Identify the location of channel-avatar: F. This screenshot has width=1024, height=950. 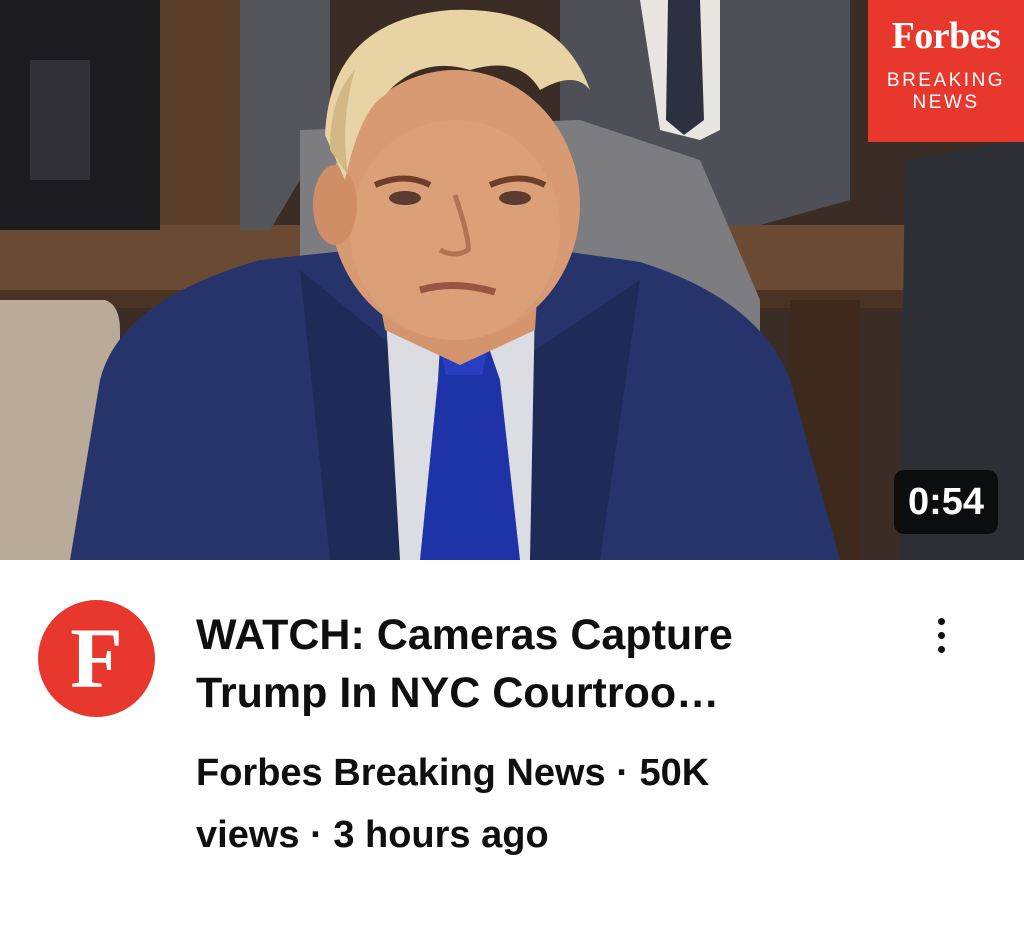
(96, 658).